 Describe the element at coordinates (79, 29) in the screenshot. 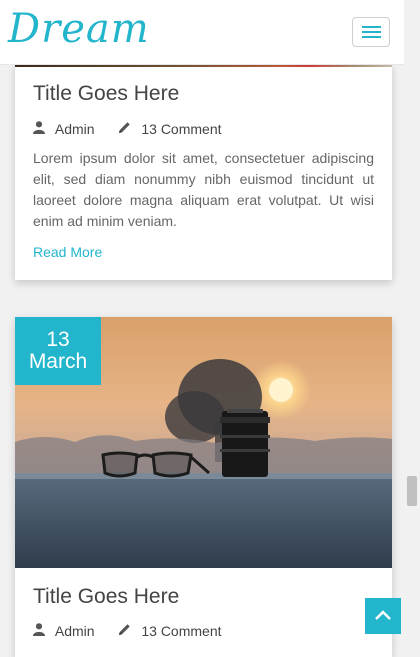

I see `brand-logo: Dream` at that location.